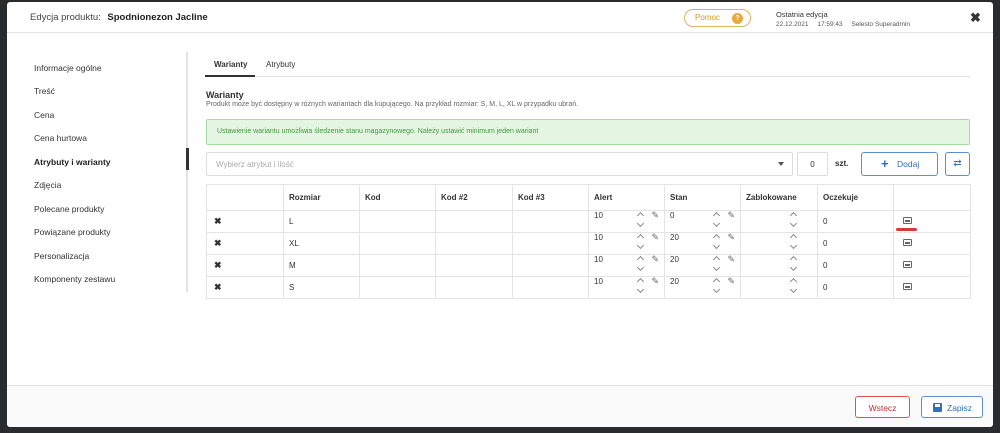 Image resolution: width=1000 pixels, height=433 pixels. What do you see at coordinates (72, 162) in the screenshot?
I see `sidebar-item-attributes-variants: Atrybuty i warianty` at bounding box center [72, 162].